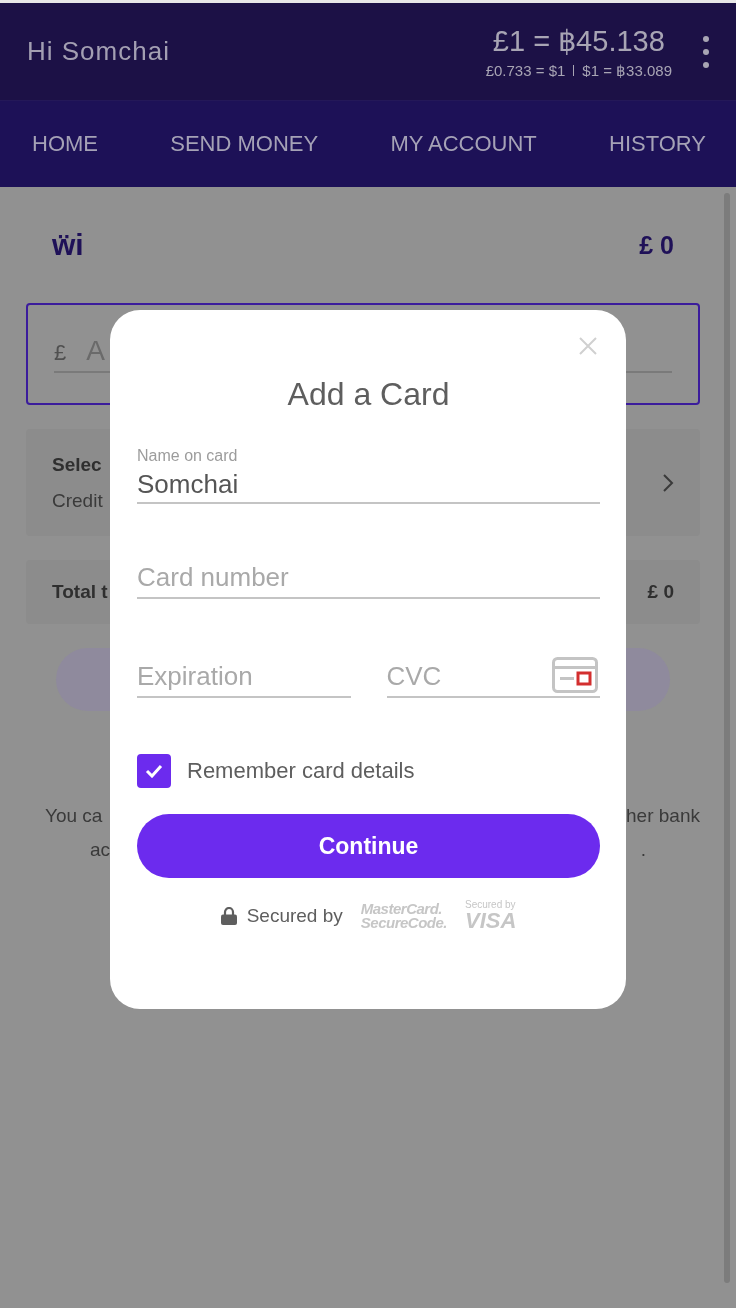  I want to click on note-text: ., so click(643, 850).